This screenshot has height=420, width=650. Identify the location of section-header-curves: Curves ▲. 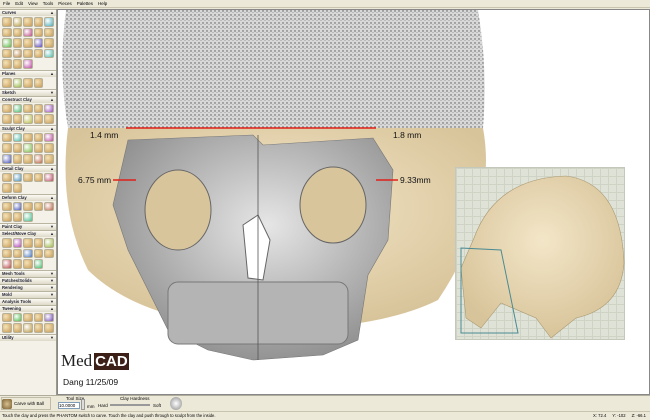
(28, 12).